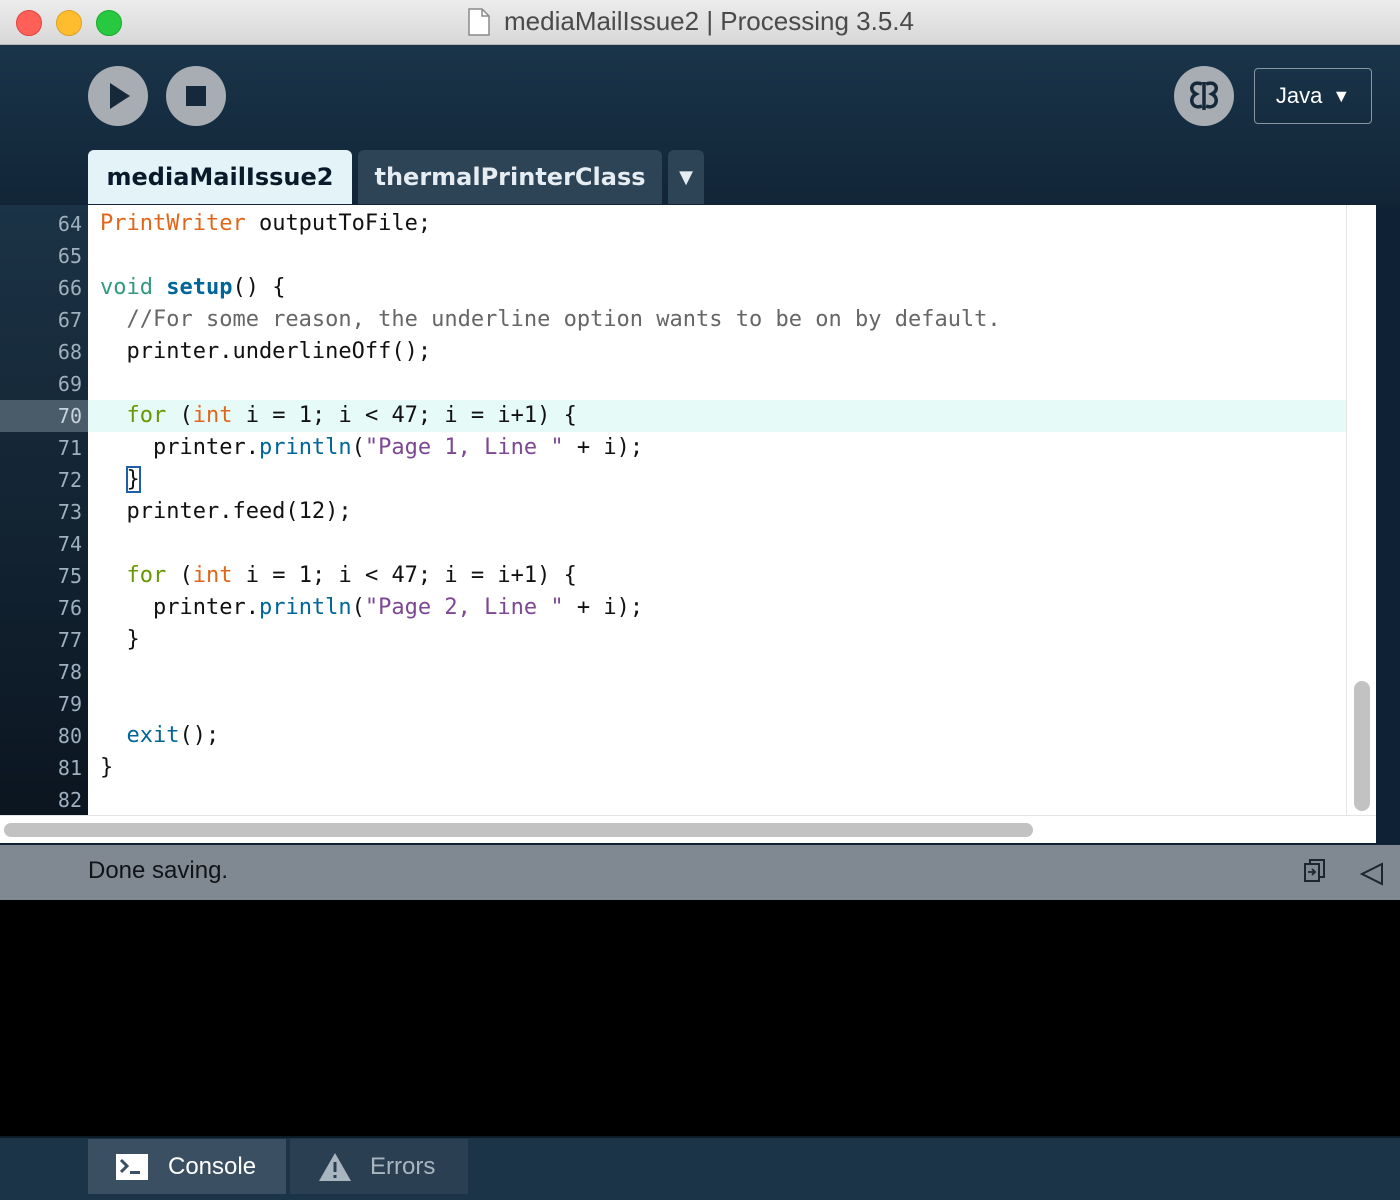 The height and width of the screenshot is (1200, 1400). What do you see at coordinates (1388, 525) in the screenshot?
I see `editor-right-margin` at bounding box center [1388, 525].